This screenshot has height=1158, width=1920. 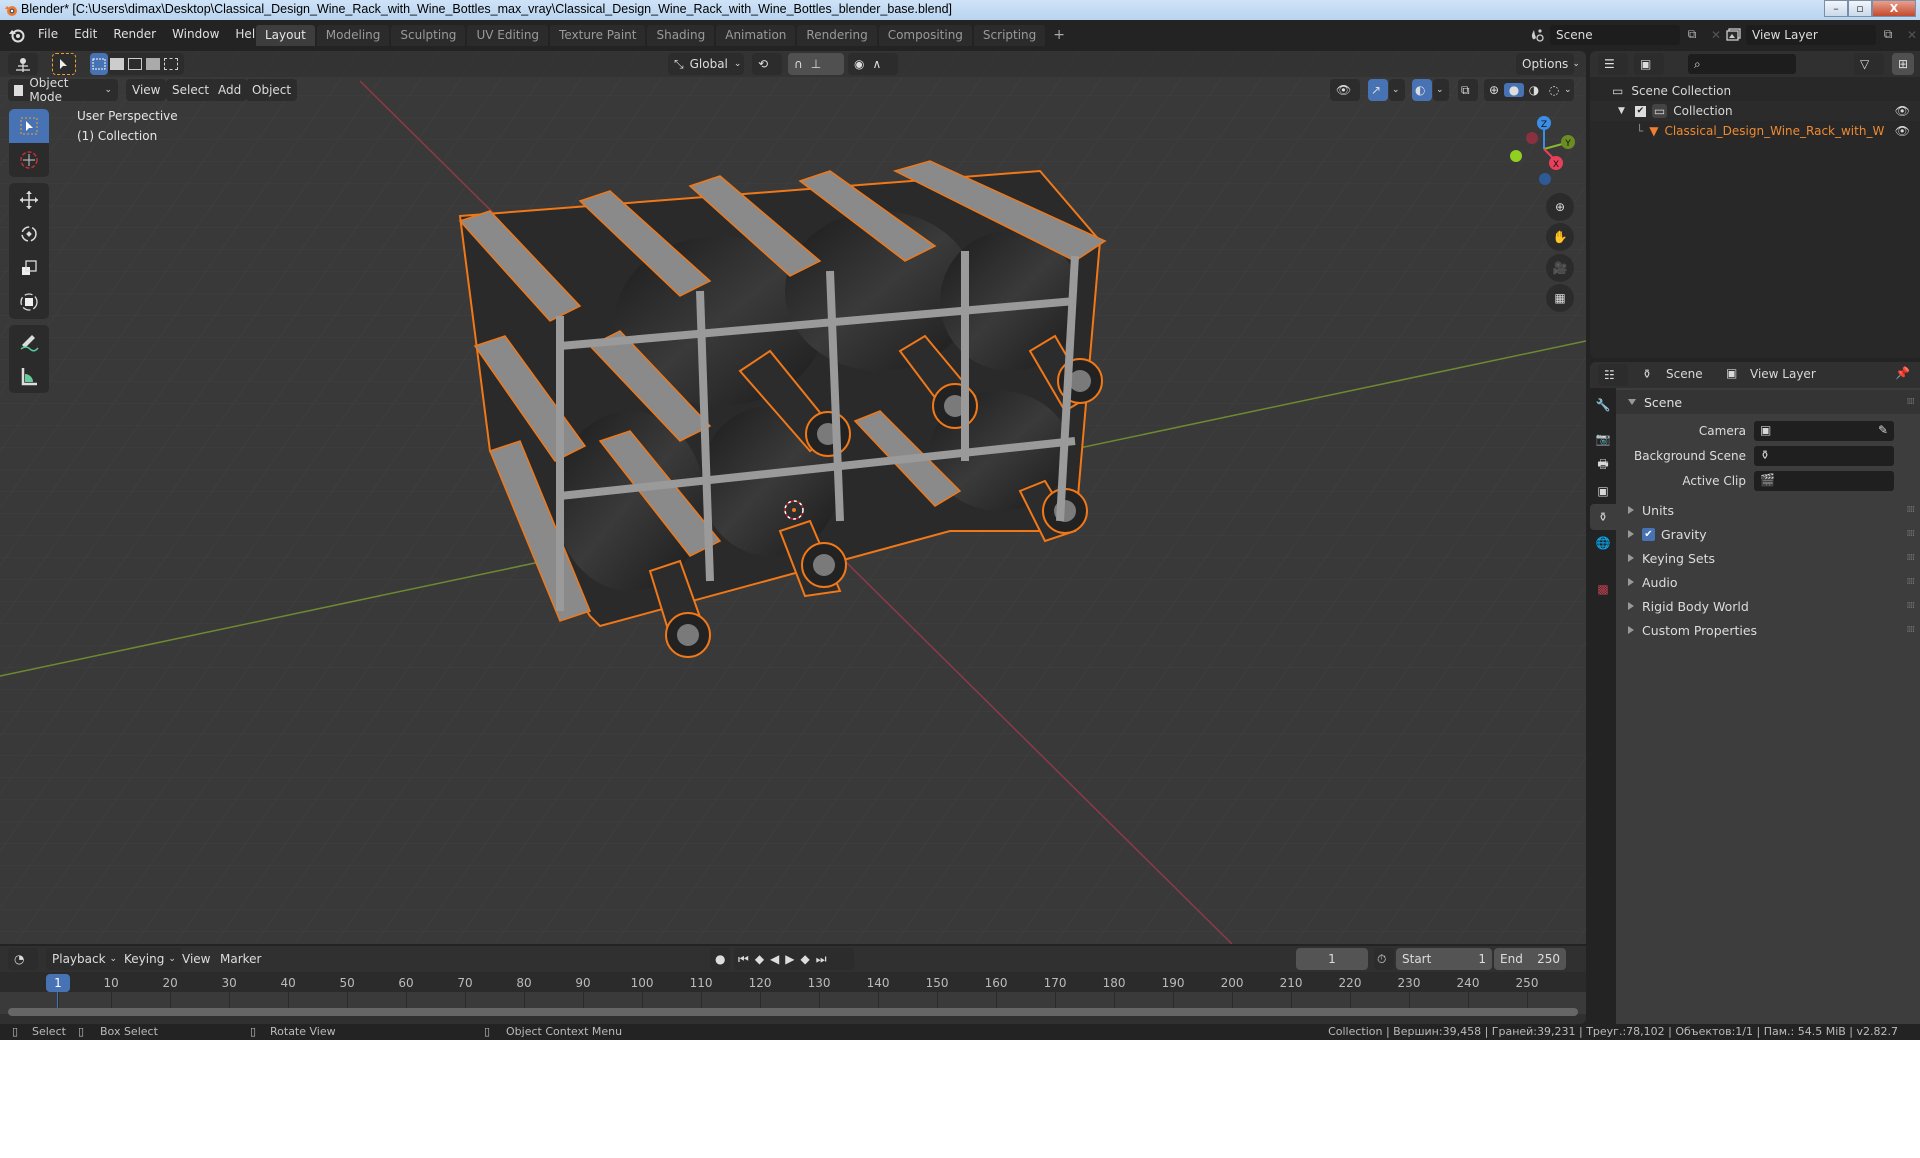 What do you see at coordinates (598, 35) in the screenshot?
I see `tab-texture-paint: Texture Paint` at bounding box center [598, 35].